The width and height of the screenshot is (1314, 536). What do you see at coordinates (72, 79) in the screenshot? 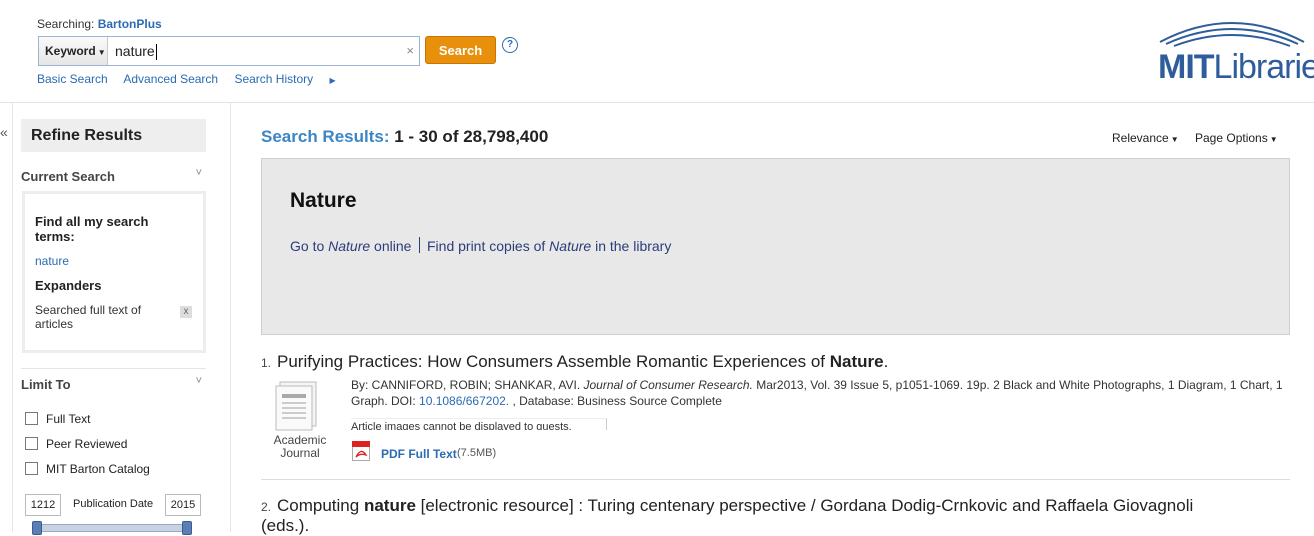
I see `basic-search-link: Basic Search` at bounding box center [72, 79].